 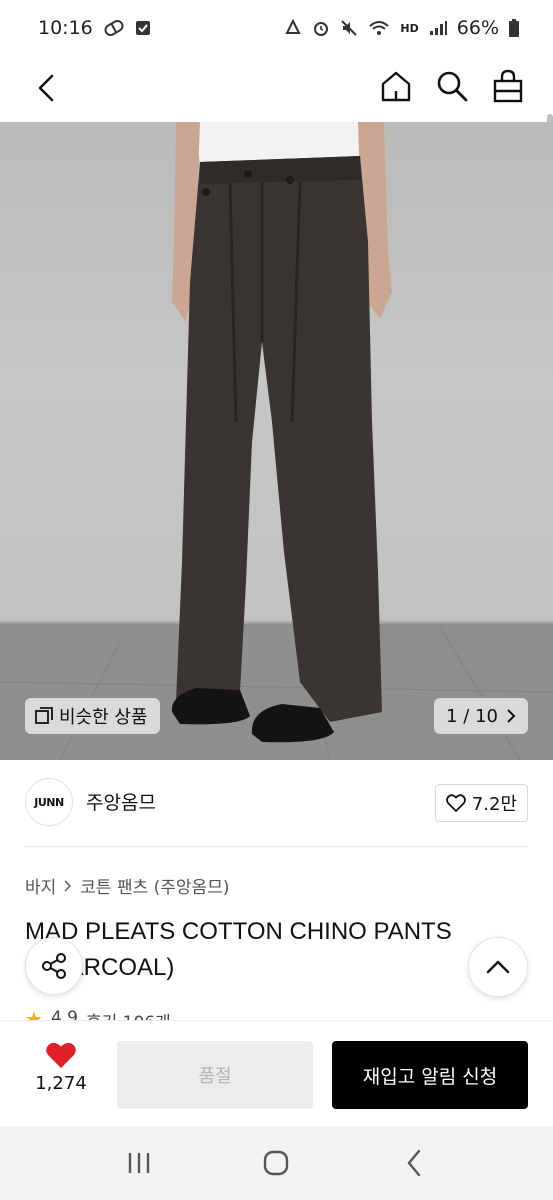 I want to click on cart-button, so click(x=508, y=86).